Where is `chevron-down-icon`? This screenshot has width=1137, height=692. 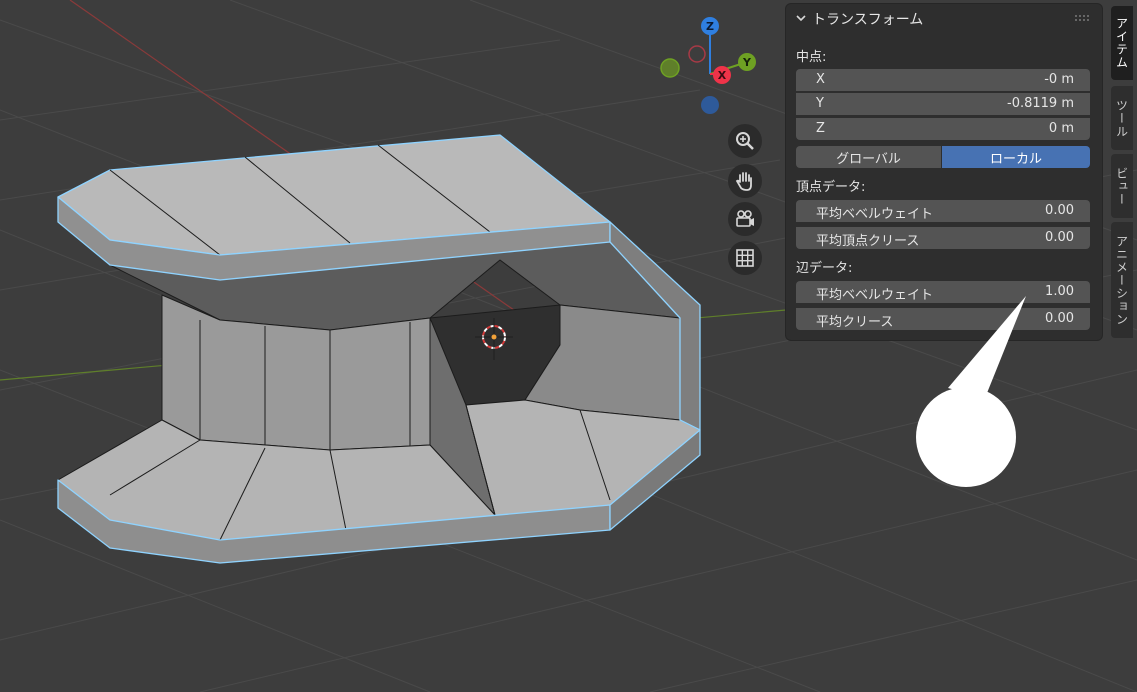 chevron-down-icon is located at coordinates (801, 18).